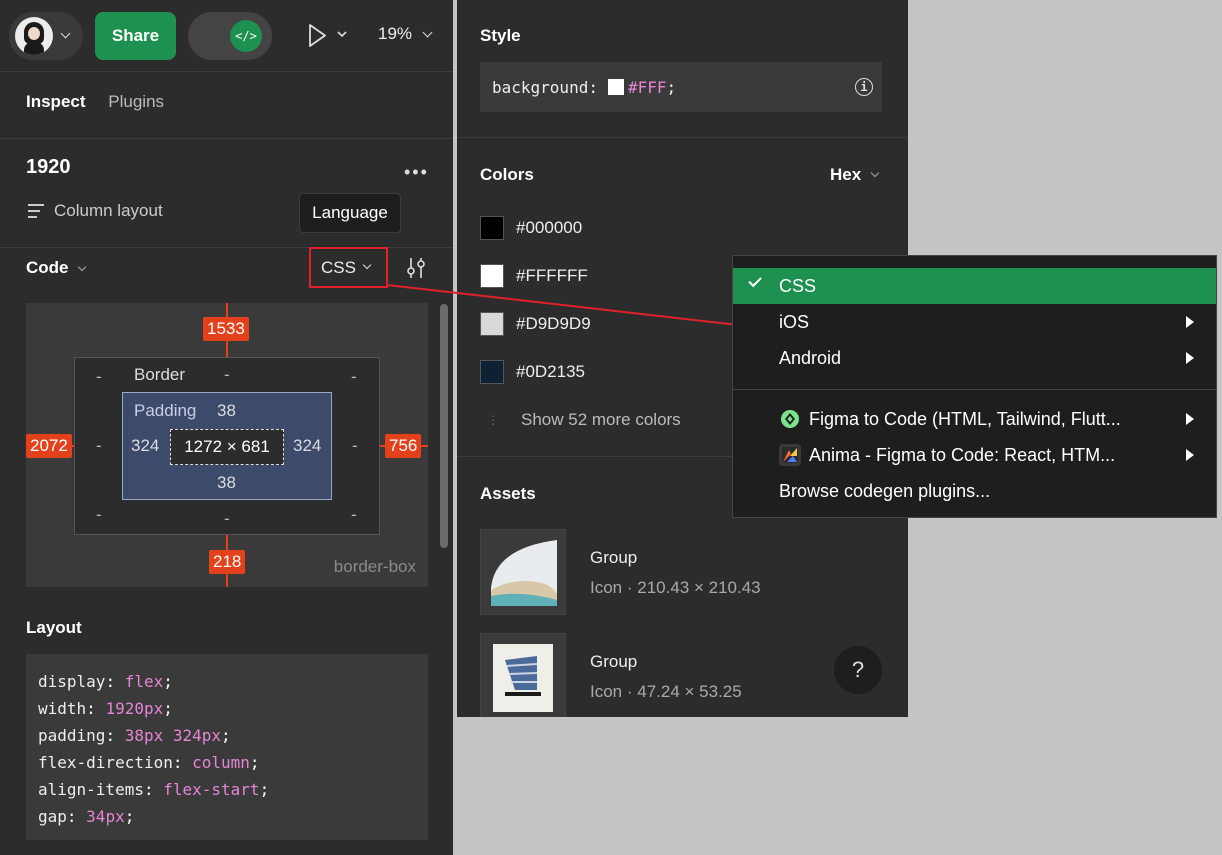 This screenshot has height=855, width=1222. What do you see at coordinates (338, 267) in the screenshot?
I see `language-select-value: CSS` at bounding box center [338, 267].